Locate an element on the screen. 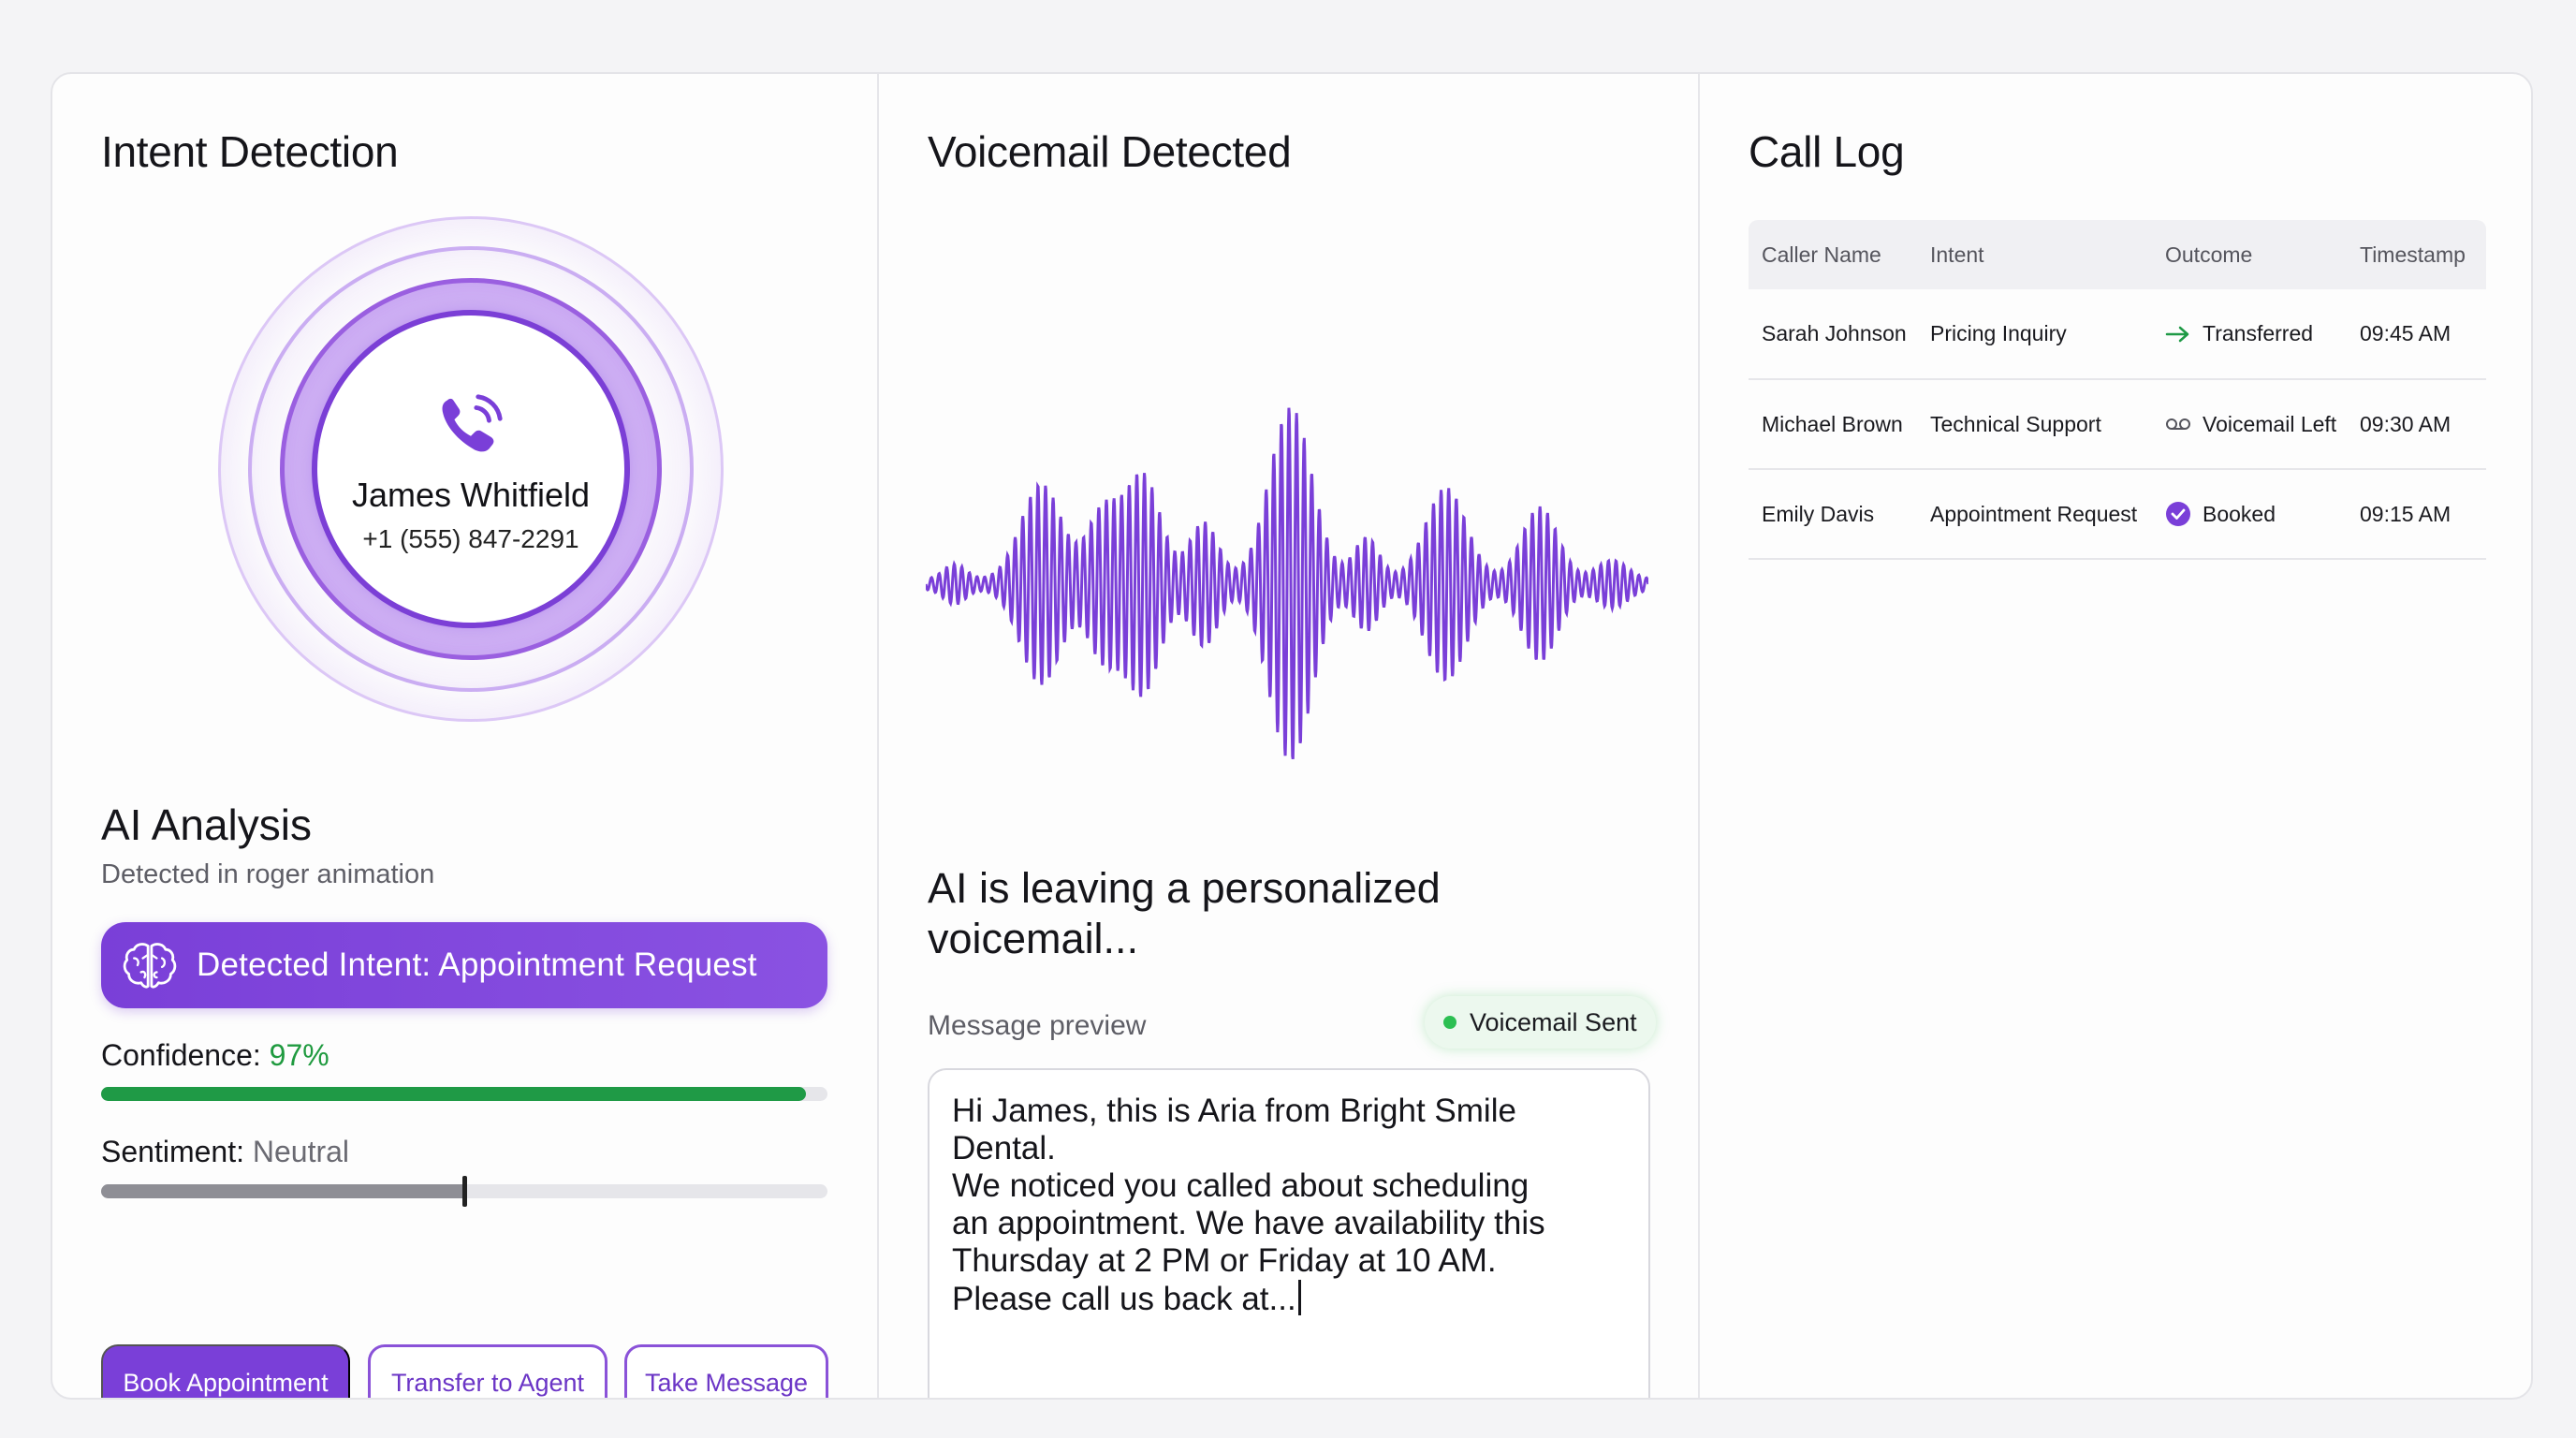 This screenshot has width=2576, height=1438. transfer-to-agent-button: Transfer to Agent is located at coordinates (487, 1371).